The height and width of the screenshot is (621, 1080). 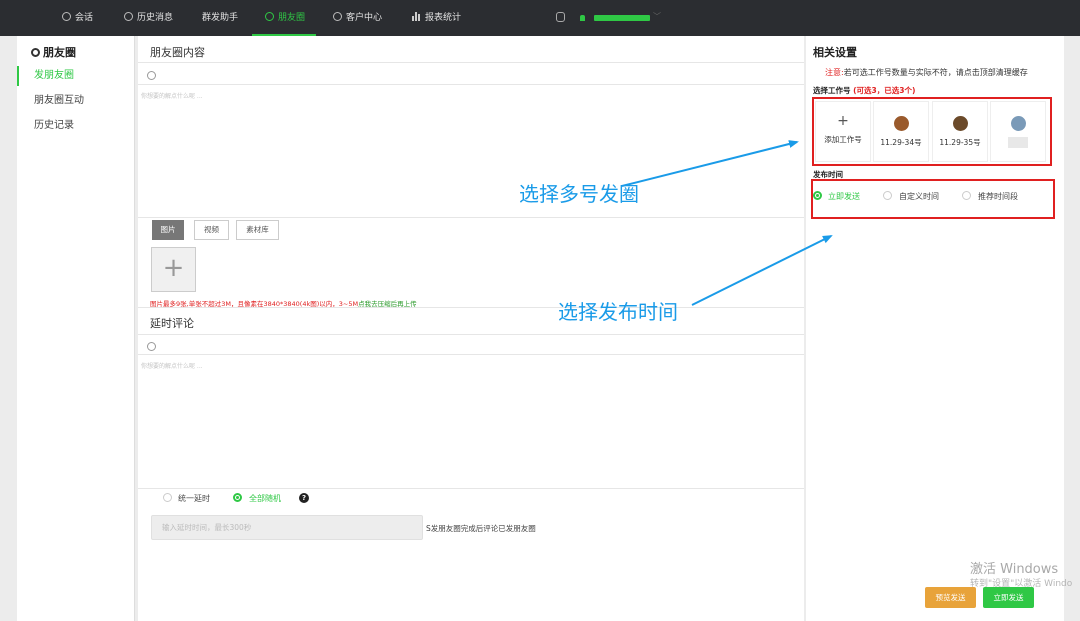 What do you see at coordinates (1018, 131) in the screenshot?
I see `work-account-card` at bounding box center [1018, 131].